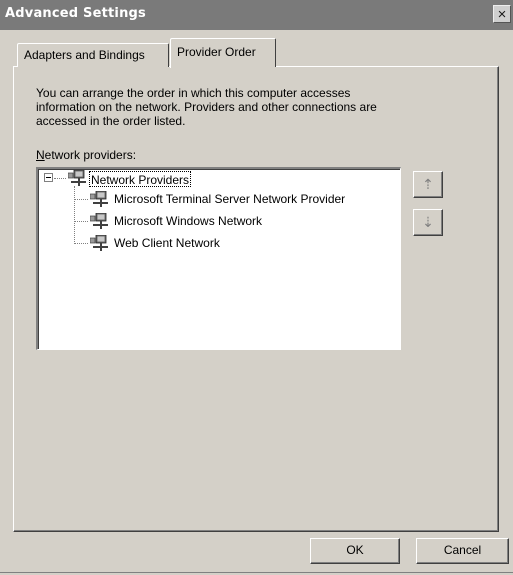  What do you see at coordinates (167, 243) in the screenshot?
I see `tree-item: Web Client Network` at bounding box center [167, 243].